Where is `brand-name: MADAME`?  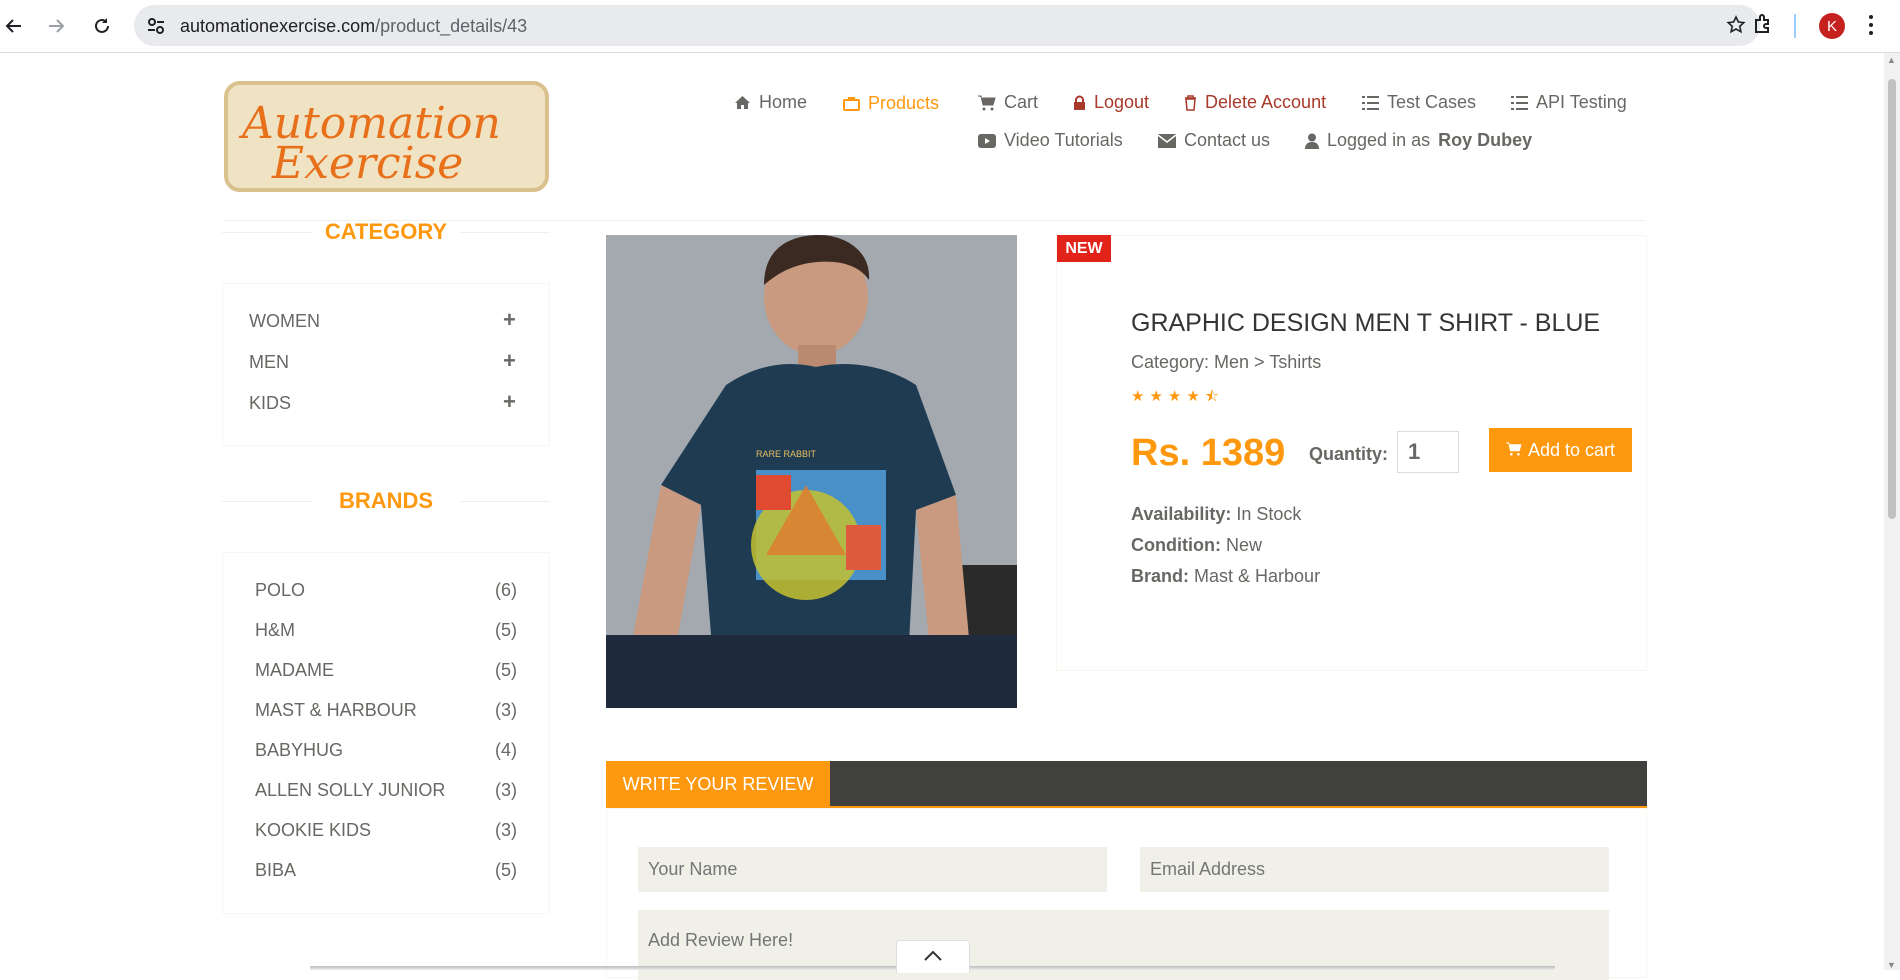 brand-name: MADAME is located at coordinates (294, 670).